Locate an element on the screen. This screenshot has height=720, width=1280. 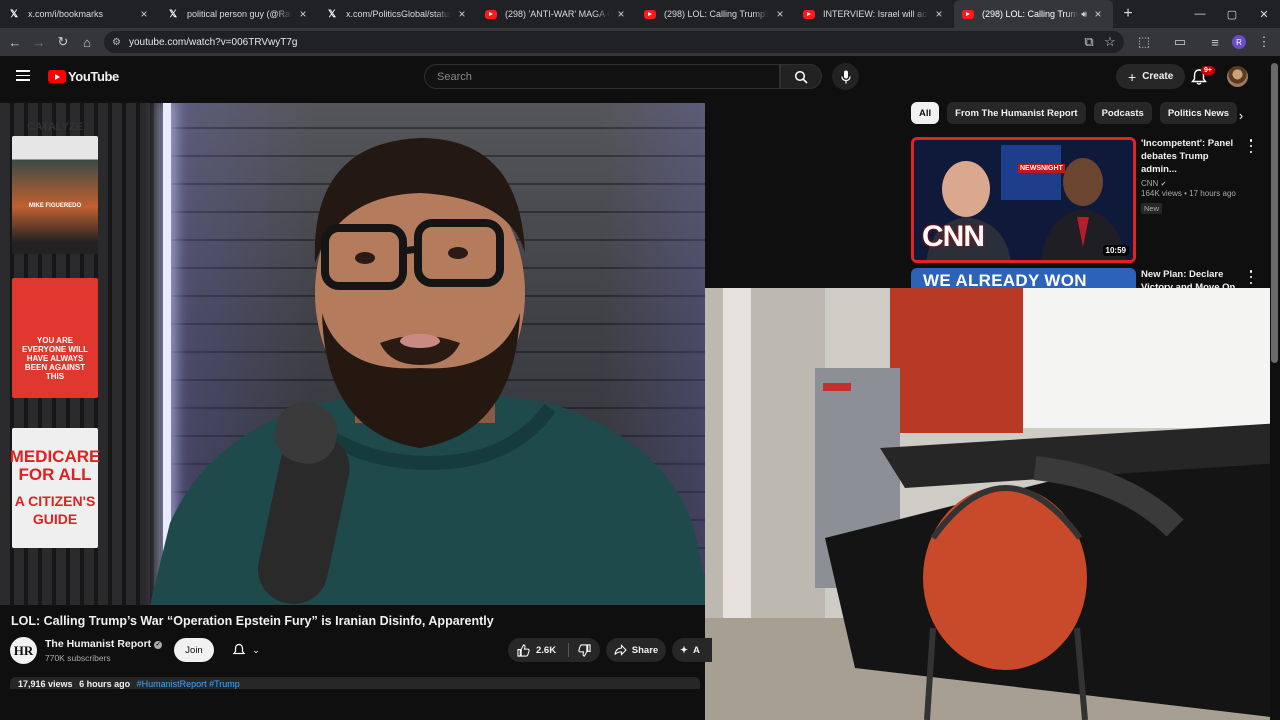
reload-icon: ↻ is located at coordinates (63, 42).